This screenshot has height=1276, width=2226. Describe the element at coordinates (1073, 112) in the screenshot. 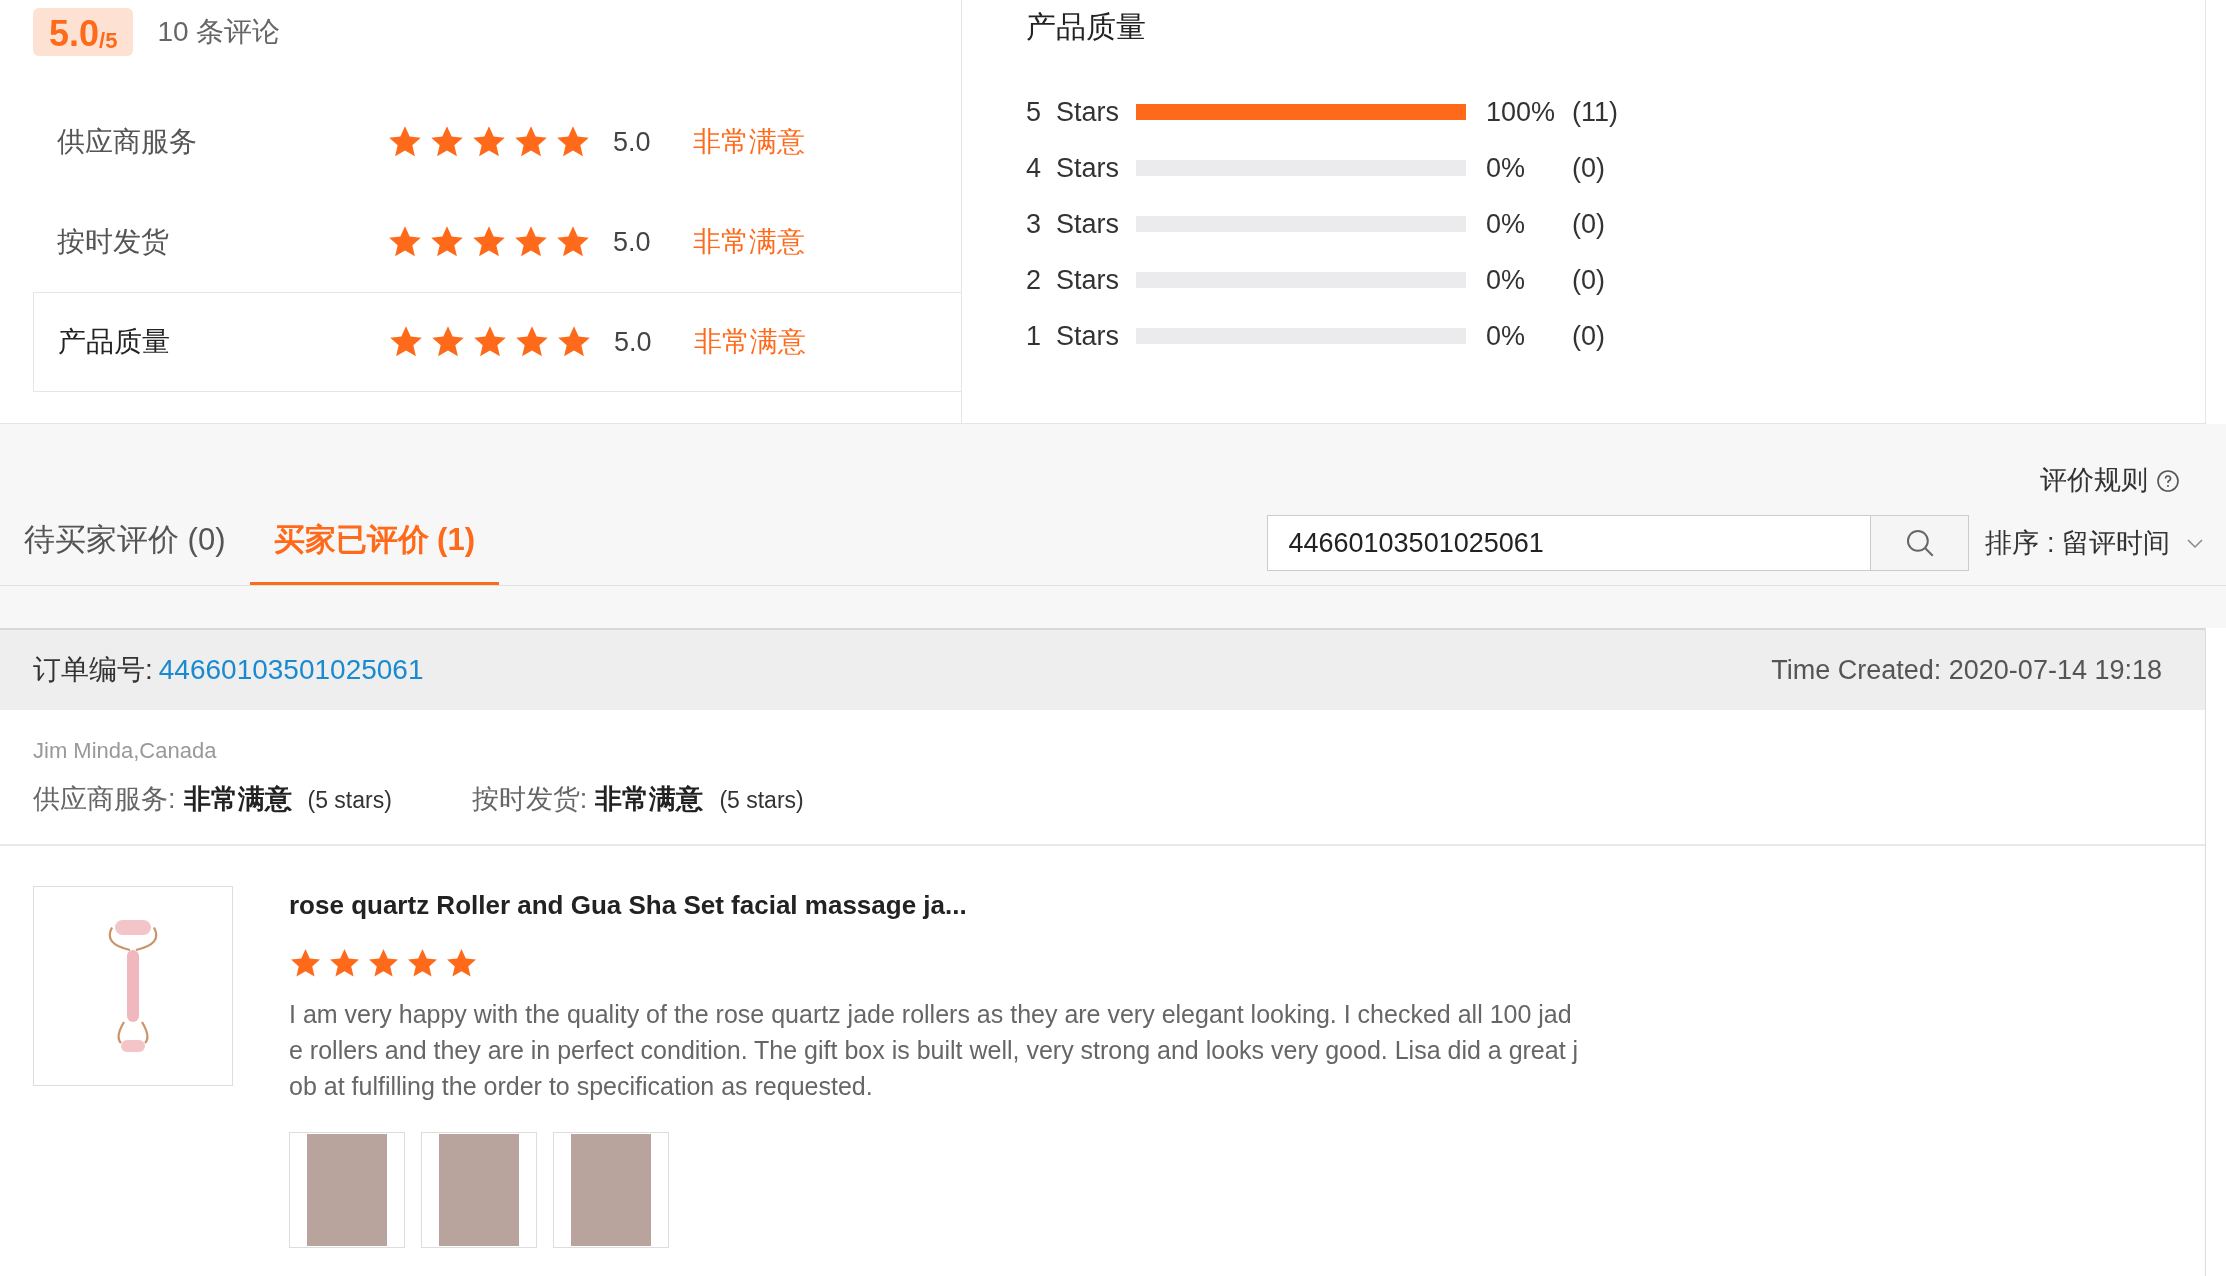

I see `star-level-label: 5 Stars` at that location.